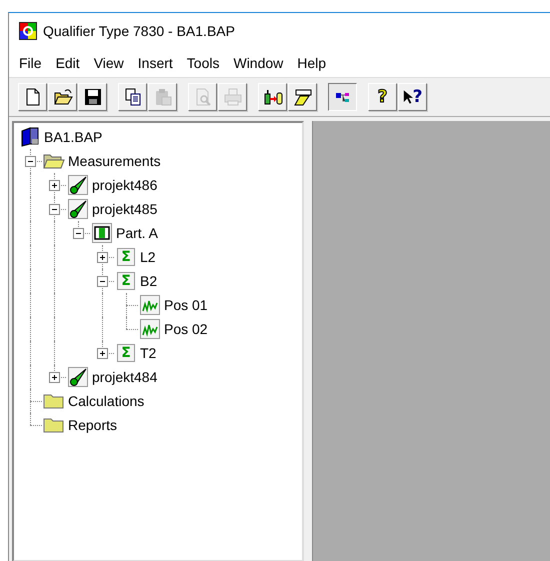 The width and height of the screenshot is (550, 561). I want to click on copy-icon, so click(132, 97).